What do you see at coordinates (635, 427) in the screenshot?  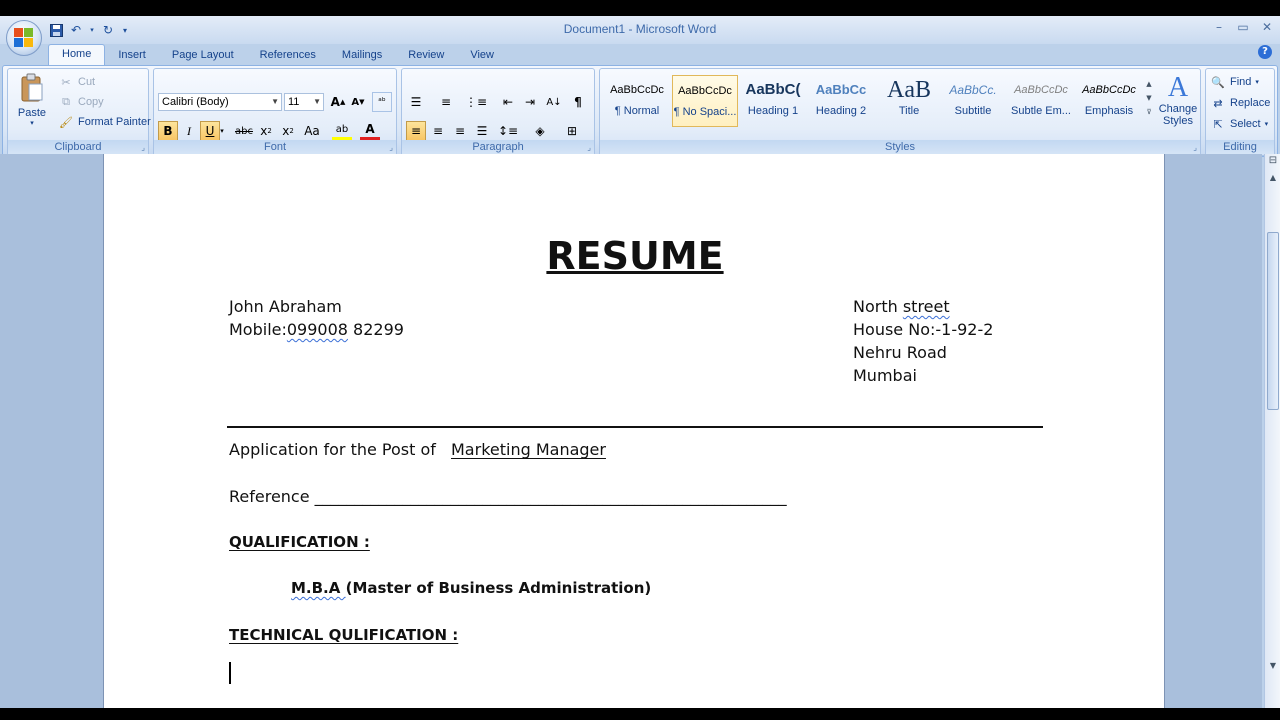 I see `horizontal-rule` at bounding box center [635, 427].